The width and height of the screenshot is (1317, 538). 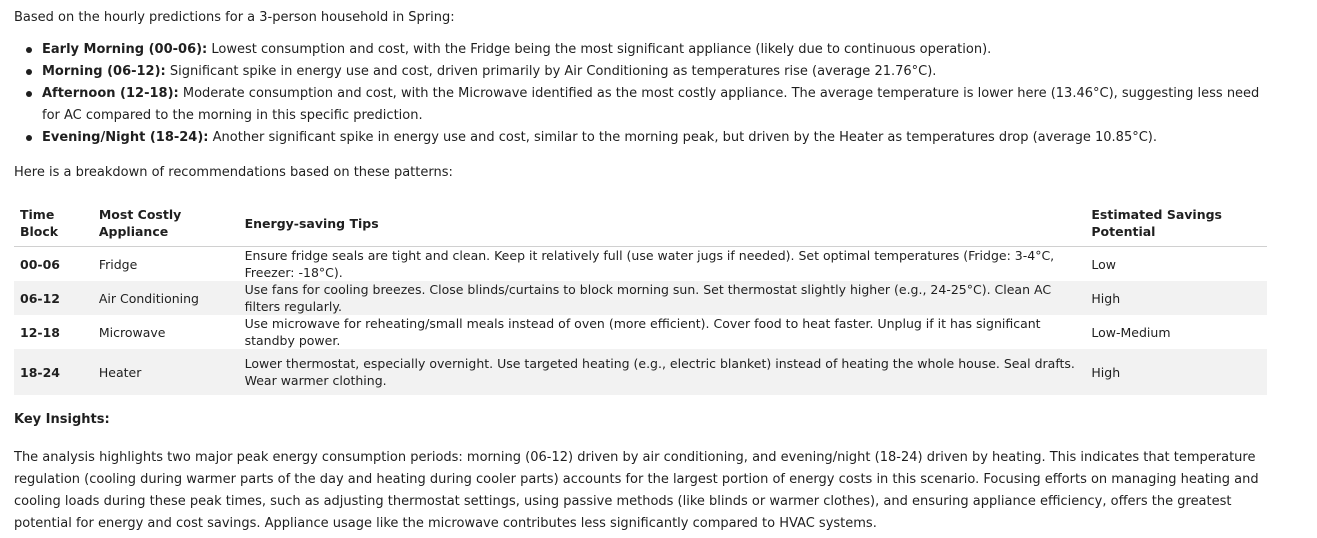 What do you see at coordinates (104, 71) in the screenshot?
I see `period-label: Morning (06-12):` at bounding box center [104, 71].